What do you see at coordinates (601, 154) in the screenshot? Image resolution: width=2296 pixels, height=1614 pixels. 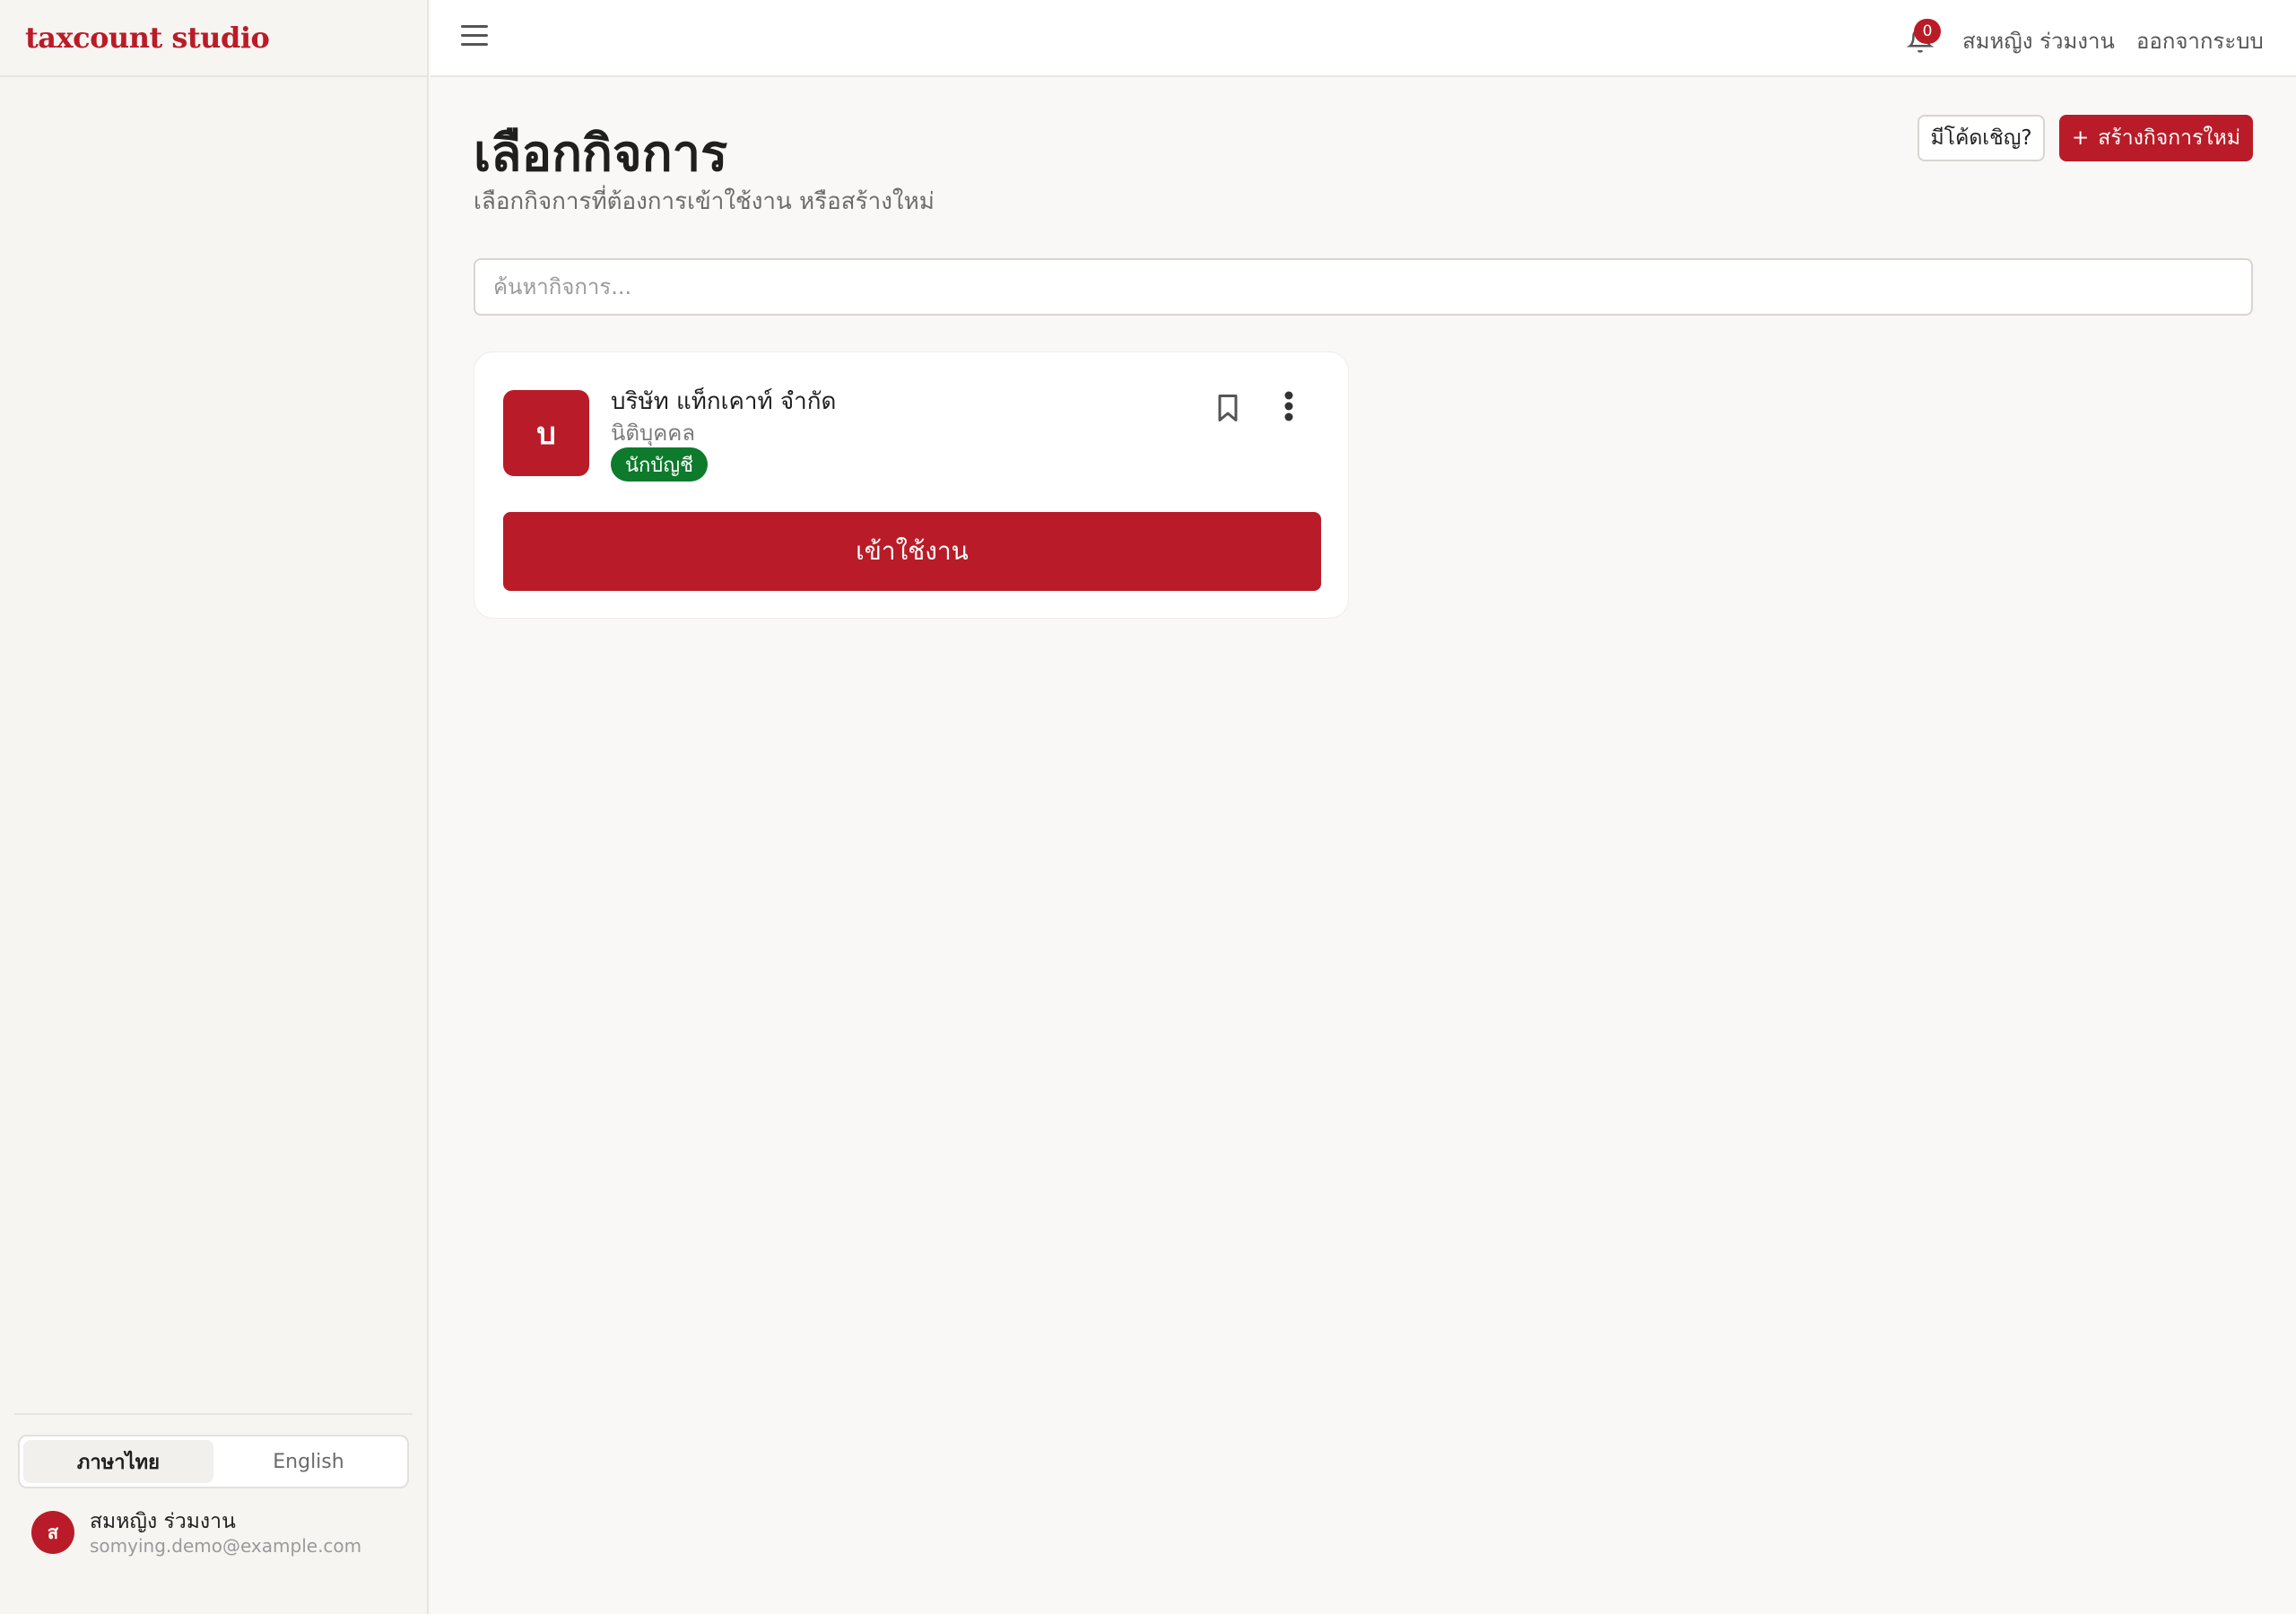 I see `page-title: เลือกกิจการ` at bounding box center [601, 154].